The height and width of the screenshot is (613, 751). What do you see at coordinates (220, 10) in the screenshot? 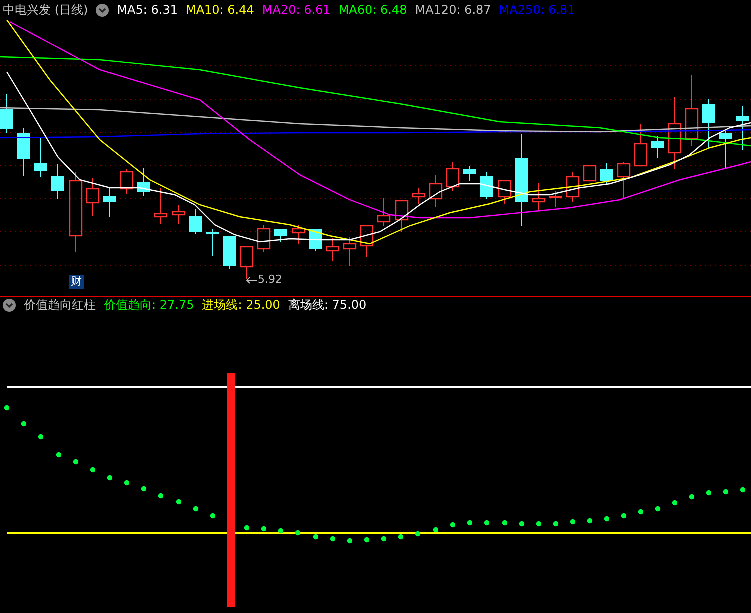
I see `moving-average-label: MA10: 6.44` at bounding box center [220, 10].